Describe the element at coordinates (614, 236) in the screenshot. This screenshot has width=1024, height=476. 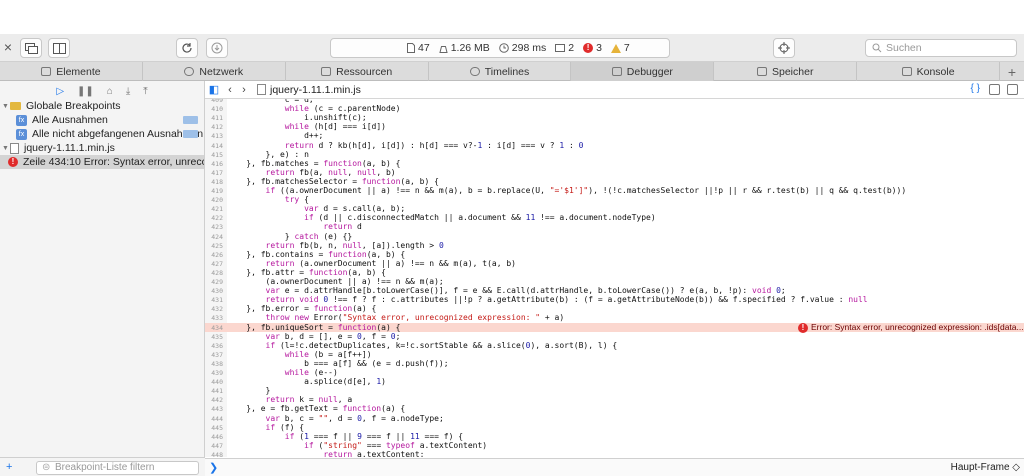
I see `code-line: 424 } catch (e) {}` at that location.